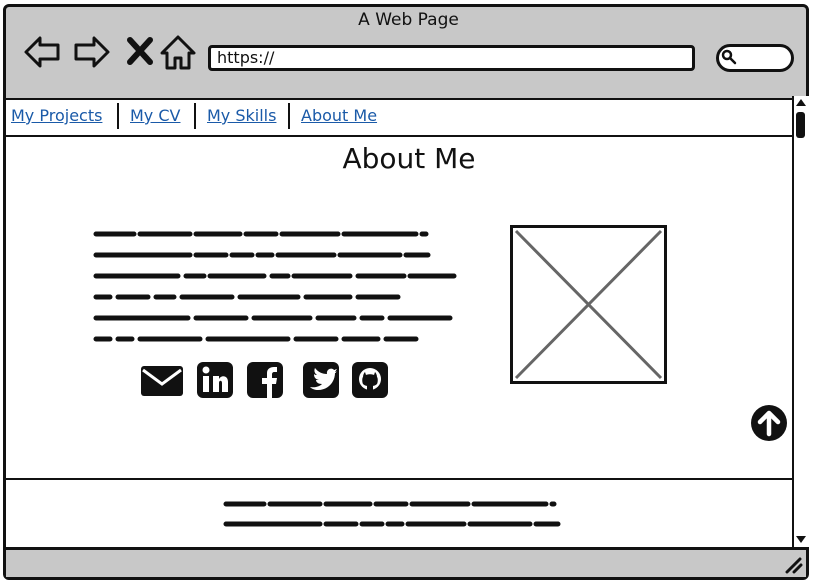 The image size is (817, 588). What do you see at coordinates (801, 540) in the screenshot?
I see `scroll-down-icon` at bounding box center [801, 540].